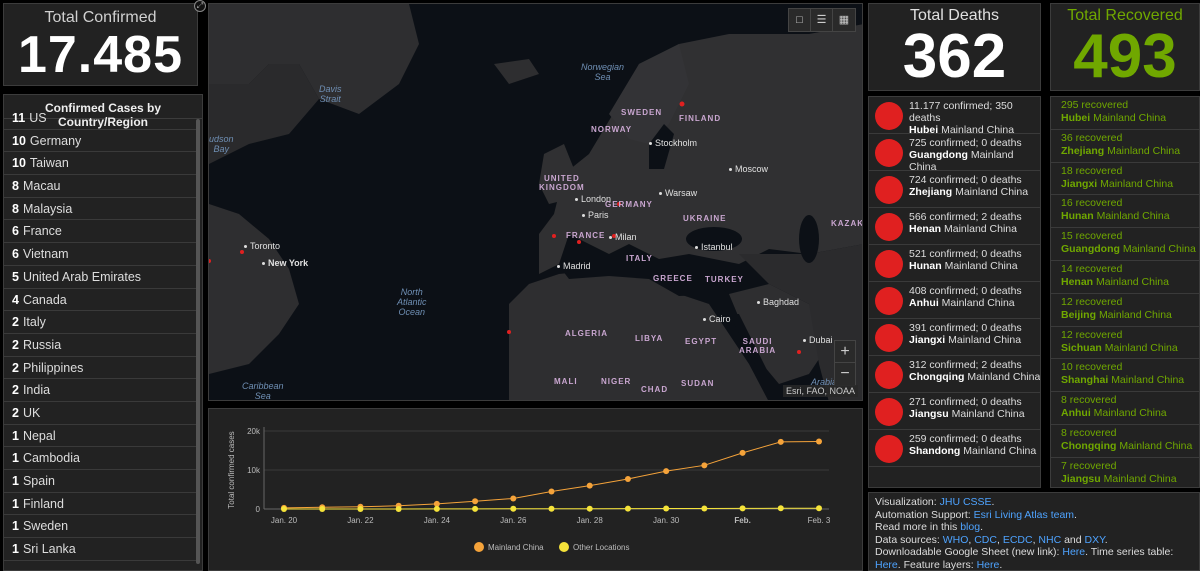 This screenshot has width=1200, height=571. What do you see at coordinates (1090, 249) in the screenshot?
I see `recovered-region: Guangdong` at bounding box center [1090, 249].